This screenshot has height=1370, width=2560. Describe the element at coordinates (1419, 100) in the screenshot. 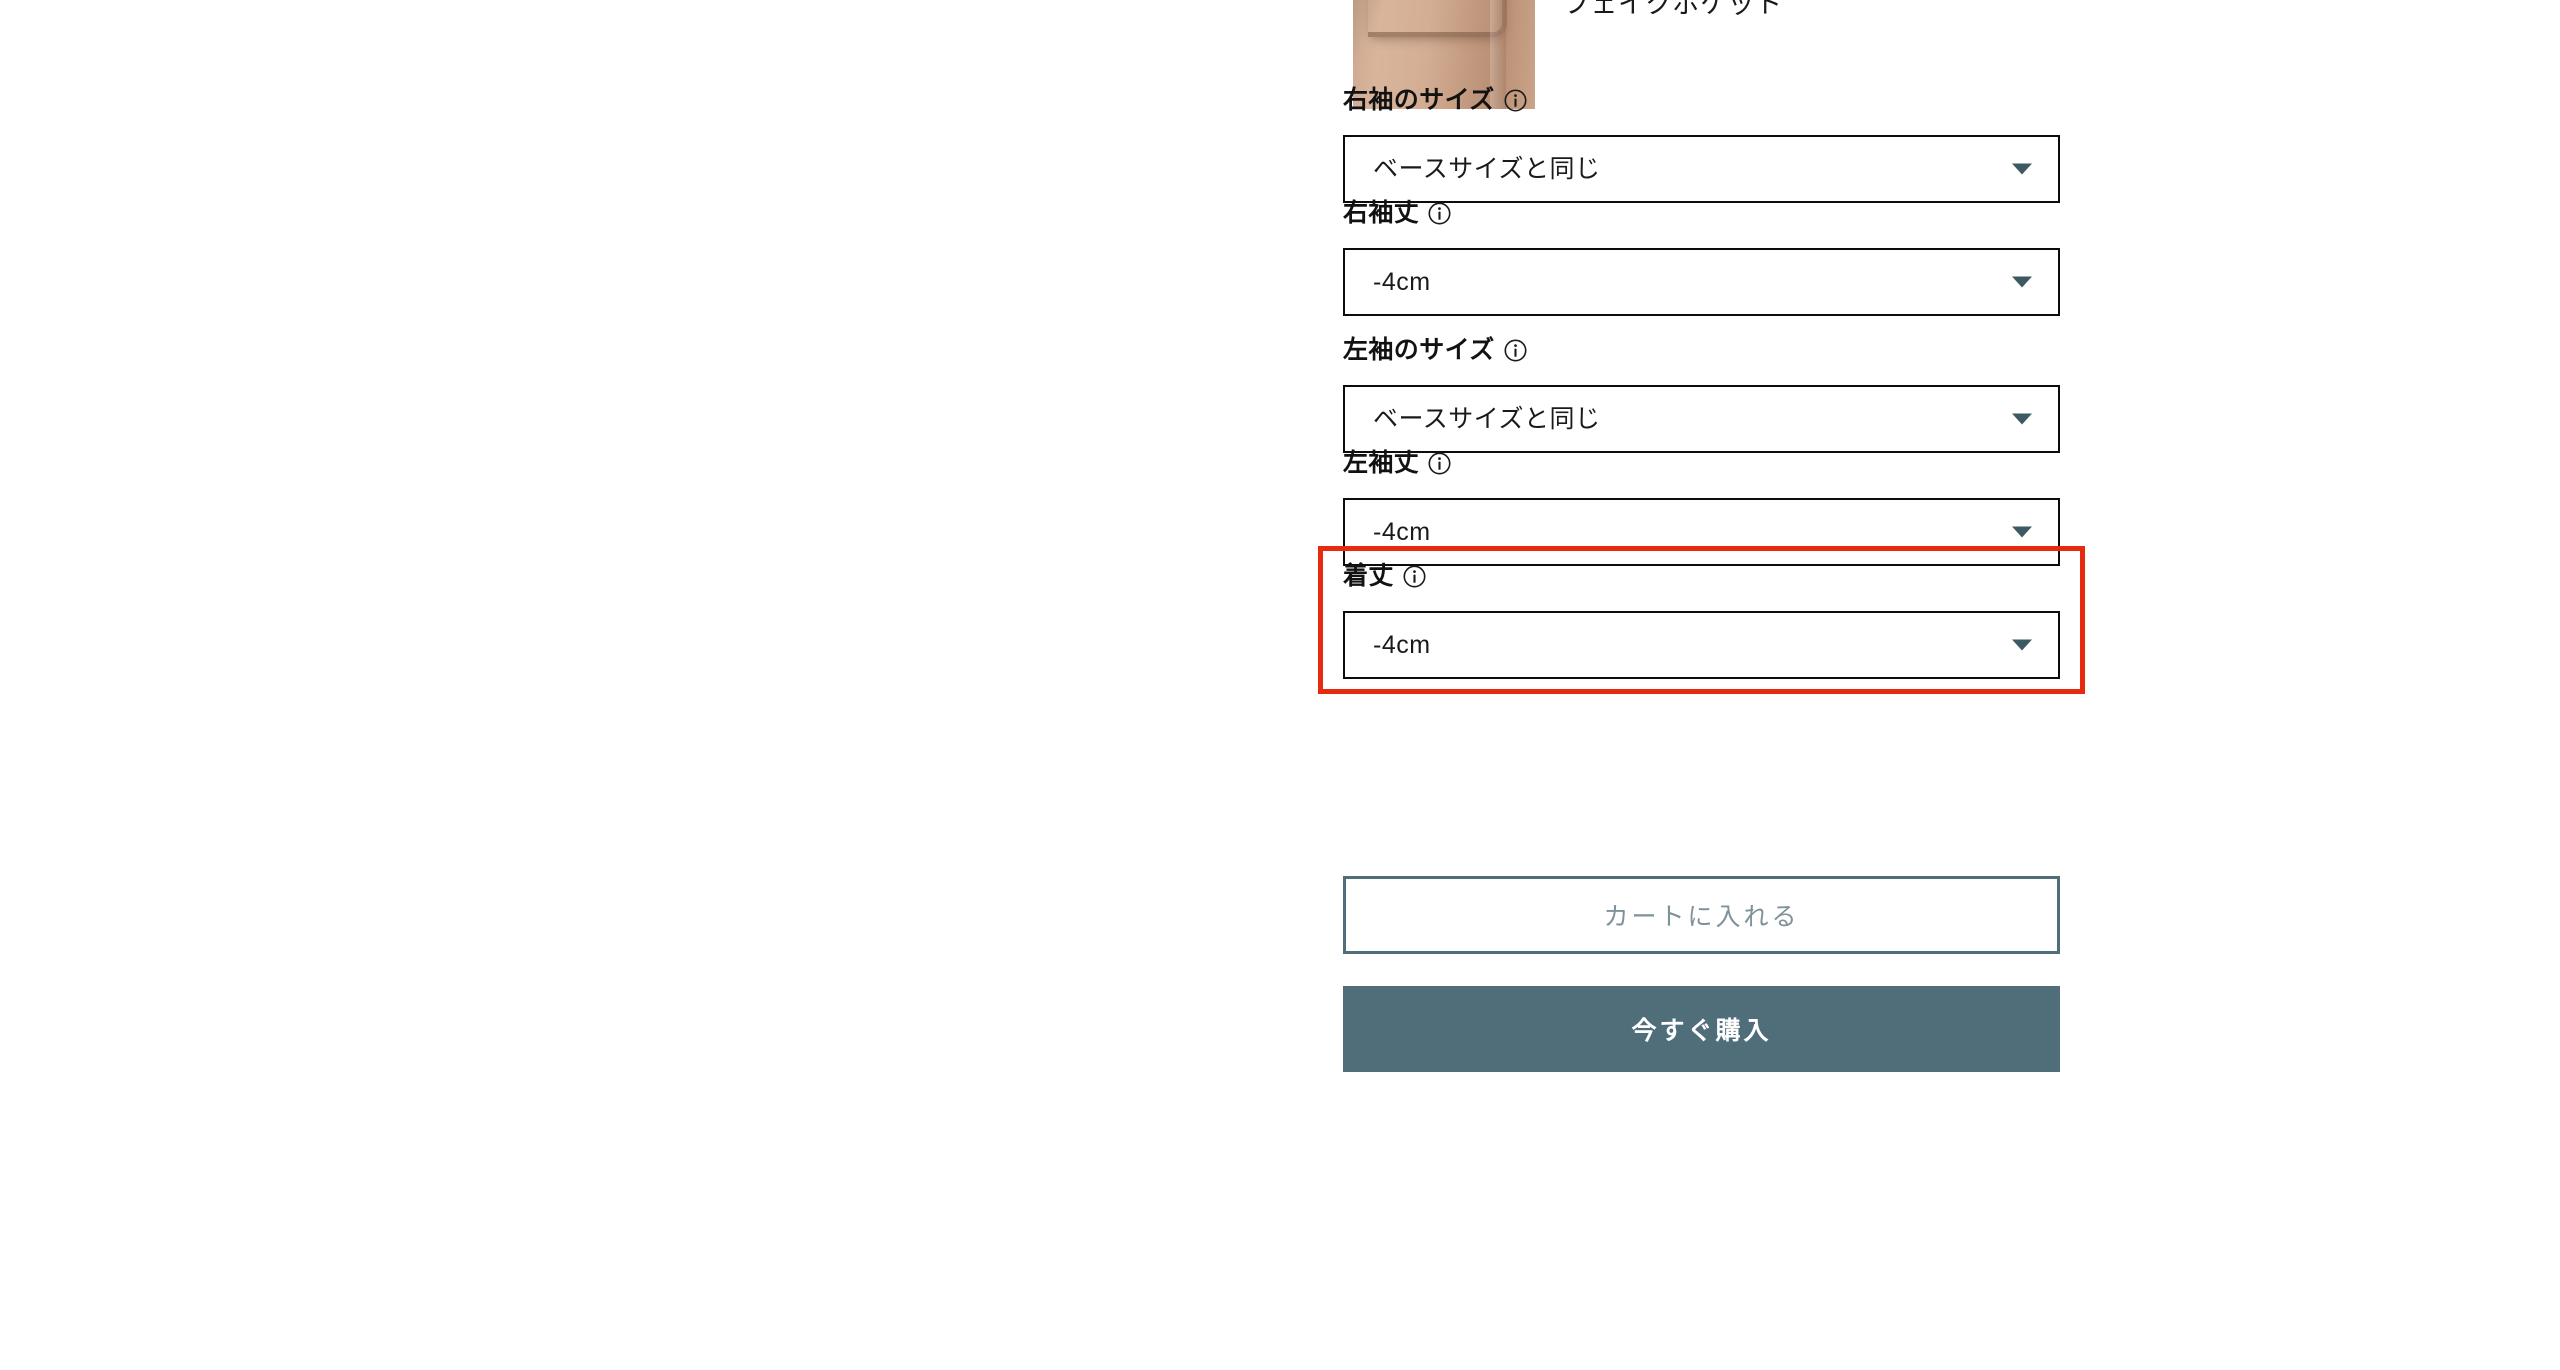

I see `label-text-right-sleeve-size: 右袖のサイズ` at that location.